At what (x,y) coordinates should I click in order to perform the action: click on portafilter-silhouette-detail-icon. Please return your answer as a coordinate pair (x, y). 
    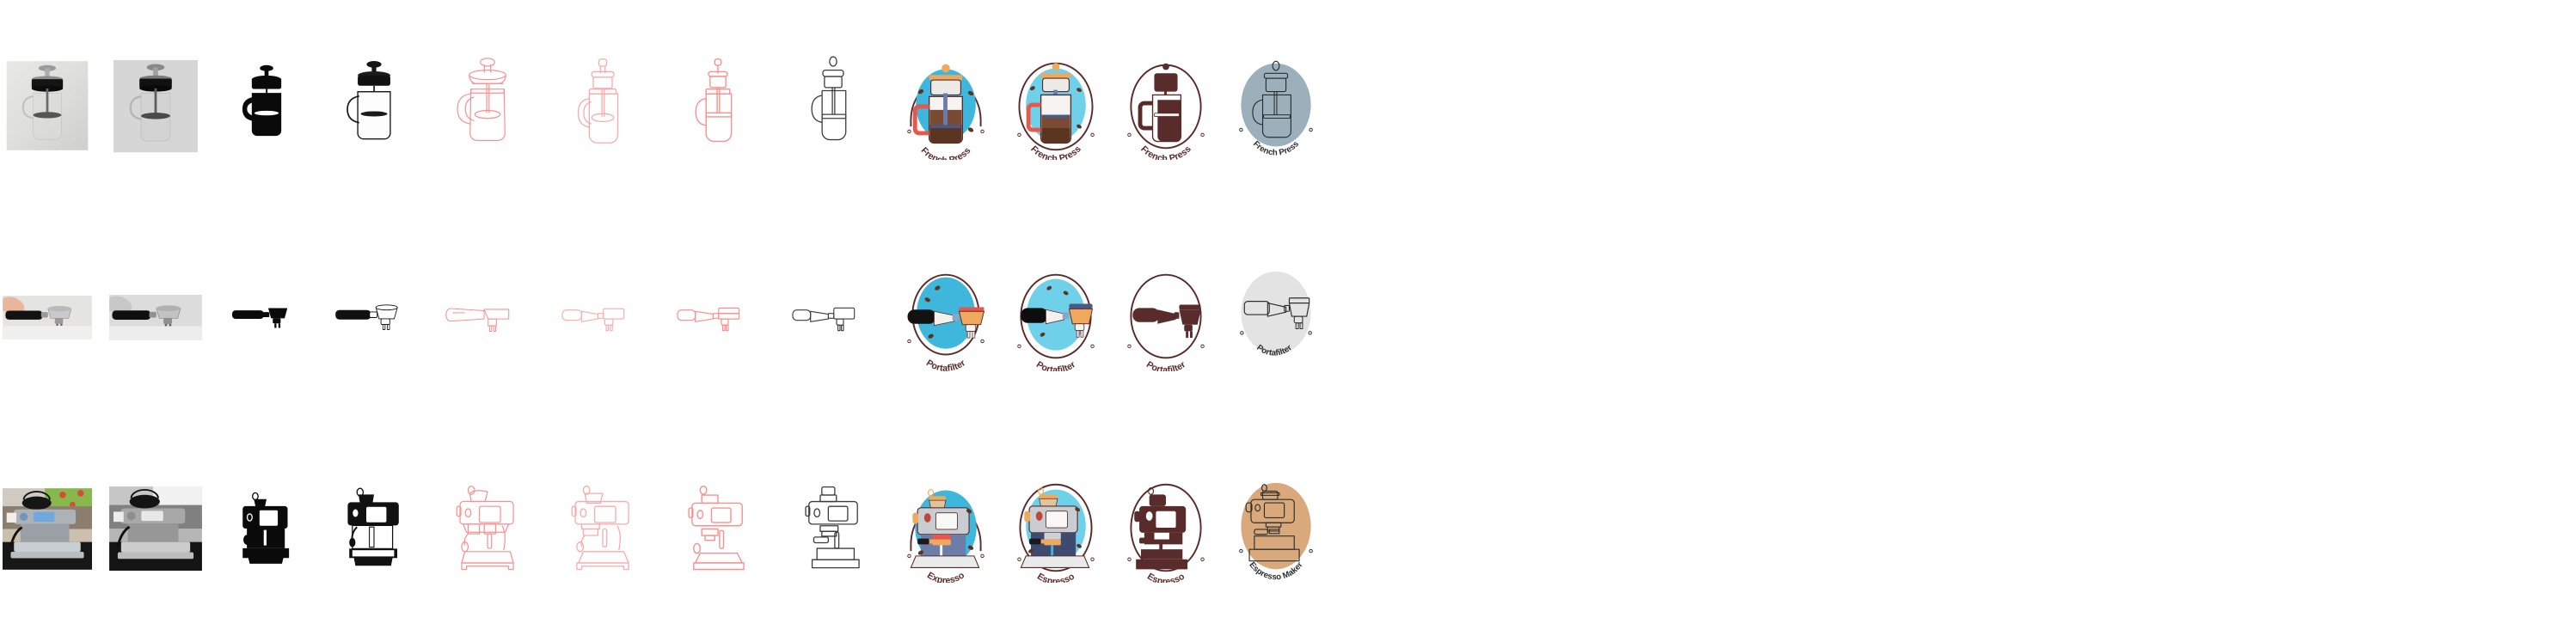
    Looking at the image, I should click on (367, 316).